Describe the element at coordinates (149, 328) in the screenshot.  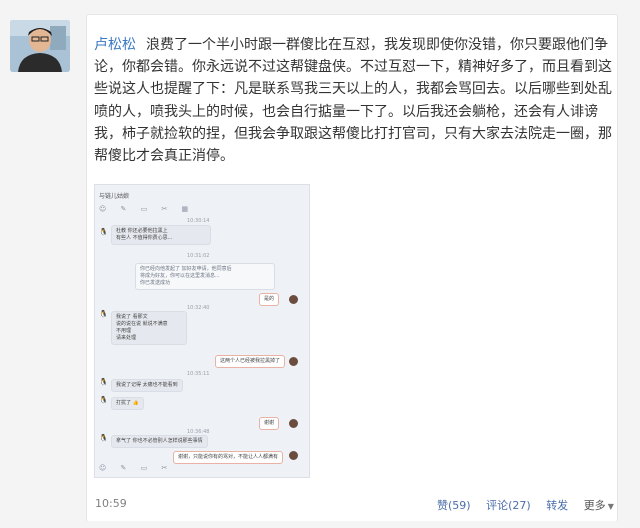
I see `chat-message: 我说了 看那文 说的说在说 就说不满意 不用理 请来处理` at that location.